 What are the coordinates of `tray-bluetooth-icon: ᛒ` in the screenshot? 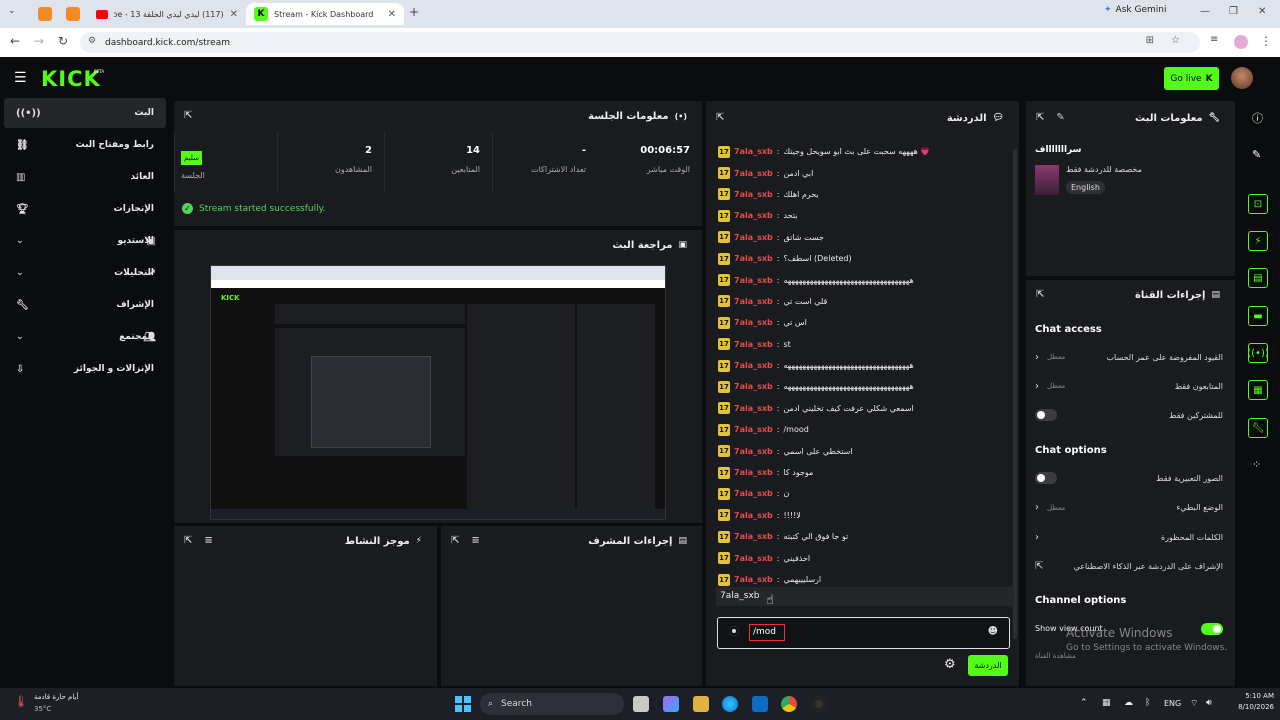 It's located at (1147, 703).